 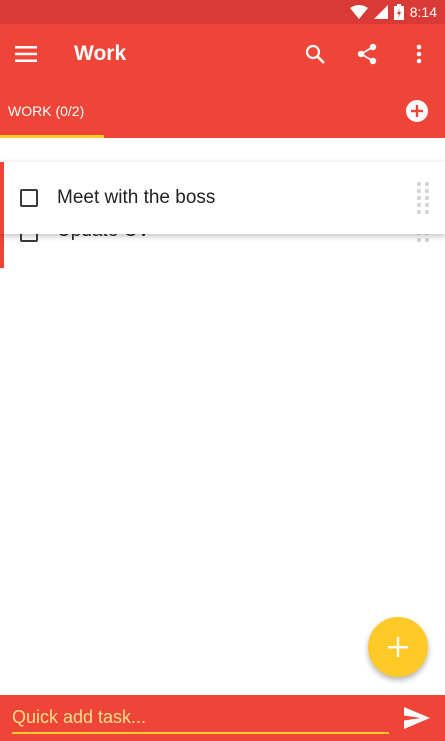 What do you see at coordinates (222, 54) in the screenshot?
I see `app-bar: Work` at bounding box center [222, 54].